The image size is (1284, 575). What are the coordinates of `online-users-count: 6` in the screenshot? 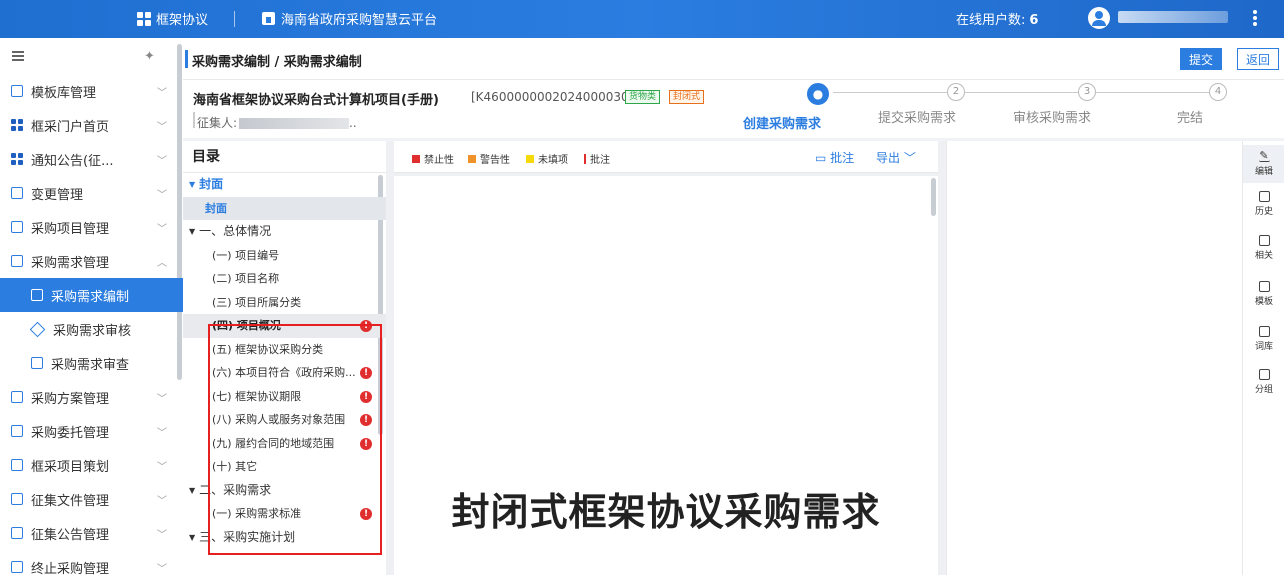 It's located at (1034, 20).